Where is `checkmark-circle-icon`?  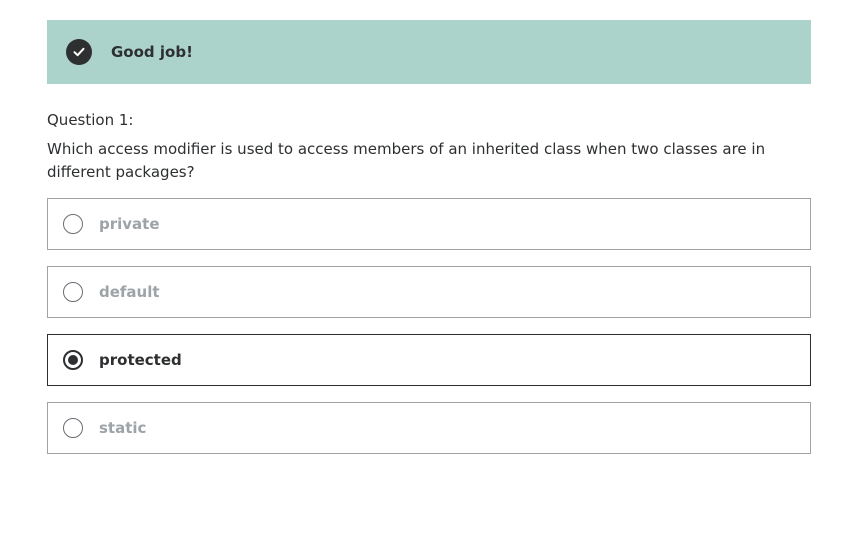
checkmark-circle-icon is located at coordinates (79, 52).